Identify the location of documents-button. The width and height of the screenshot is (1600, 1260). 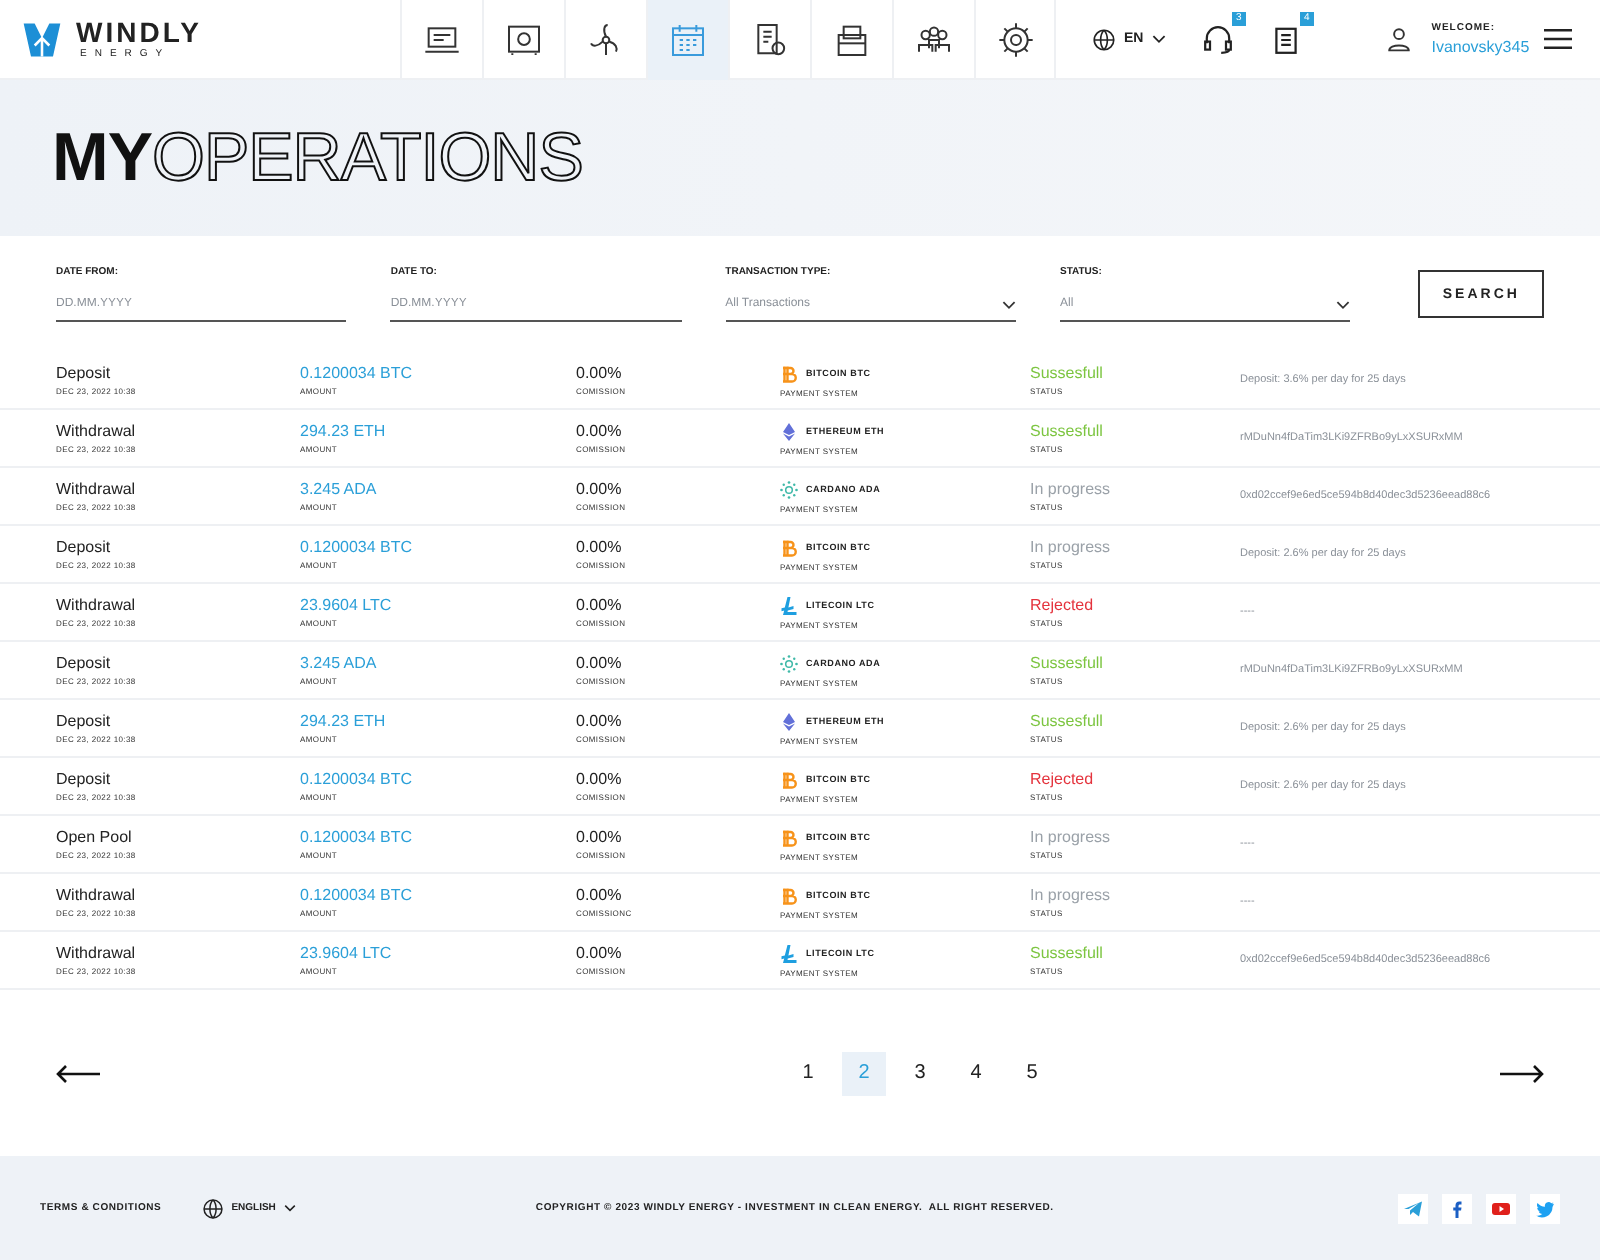
(1285, 39).